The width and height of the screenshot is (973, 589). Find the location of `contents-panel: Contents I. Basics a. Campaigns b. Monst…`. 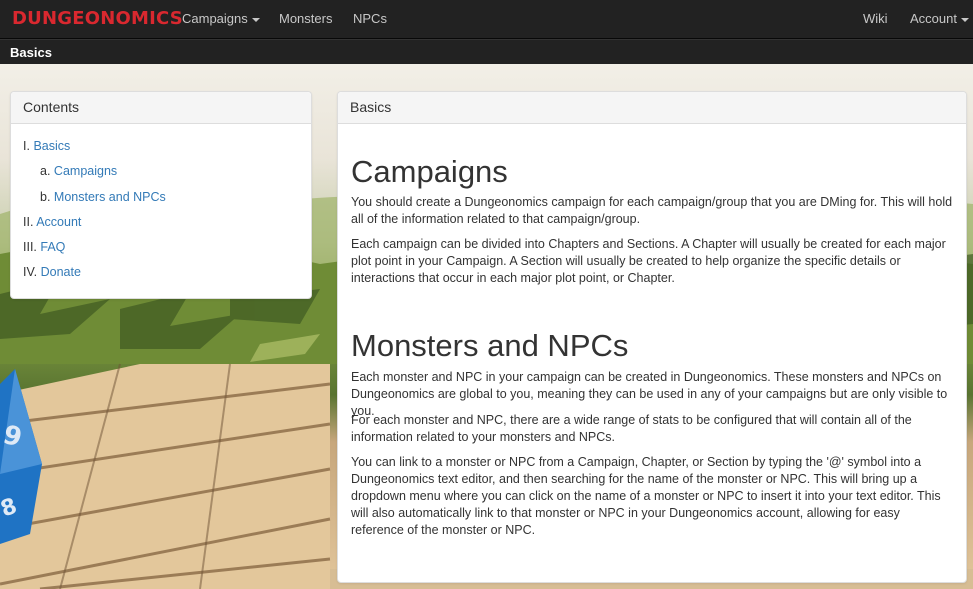

contents-panel: Contents I. Basics a. Campaigns b. Monst… is located at coordinates (161, 195).